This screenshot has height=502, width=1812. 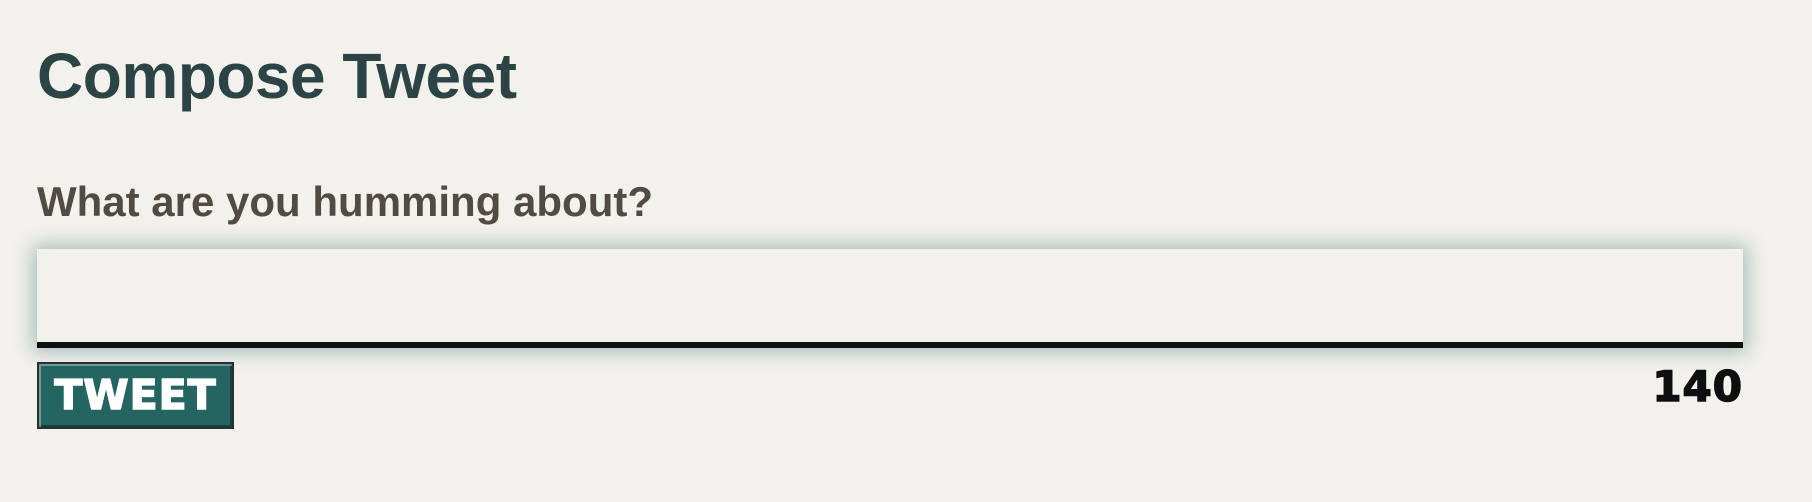 What do you see at coordinates (135, 395) in the screenshot?
I see `tweet-button: TWEET` at bounding box center [135, 395].